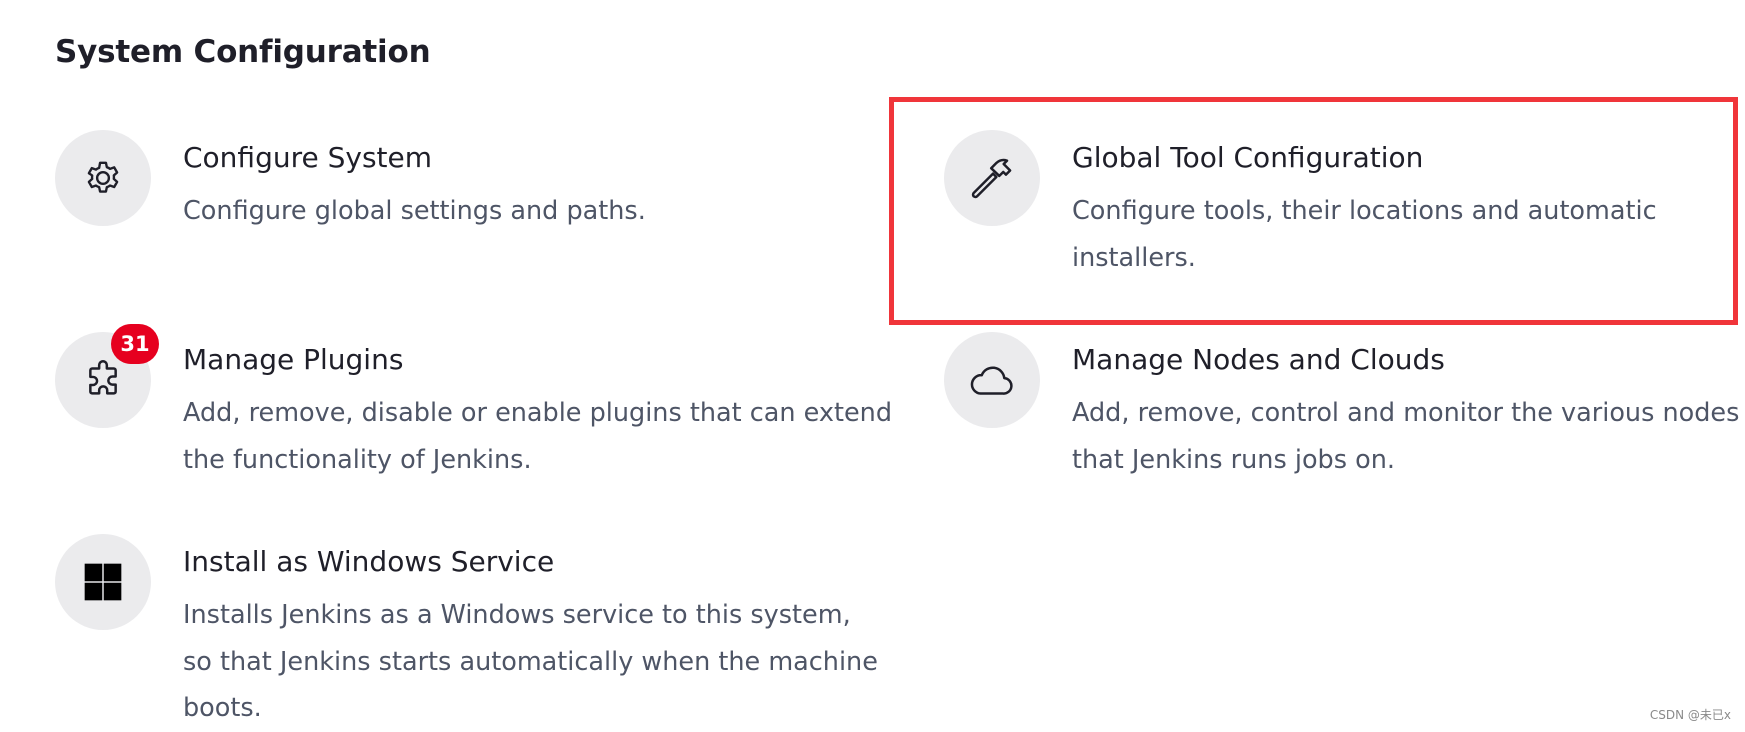  I want to click on item-title: Configure System, so click(308, 157).